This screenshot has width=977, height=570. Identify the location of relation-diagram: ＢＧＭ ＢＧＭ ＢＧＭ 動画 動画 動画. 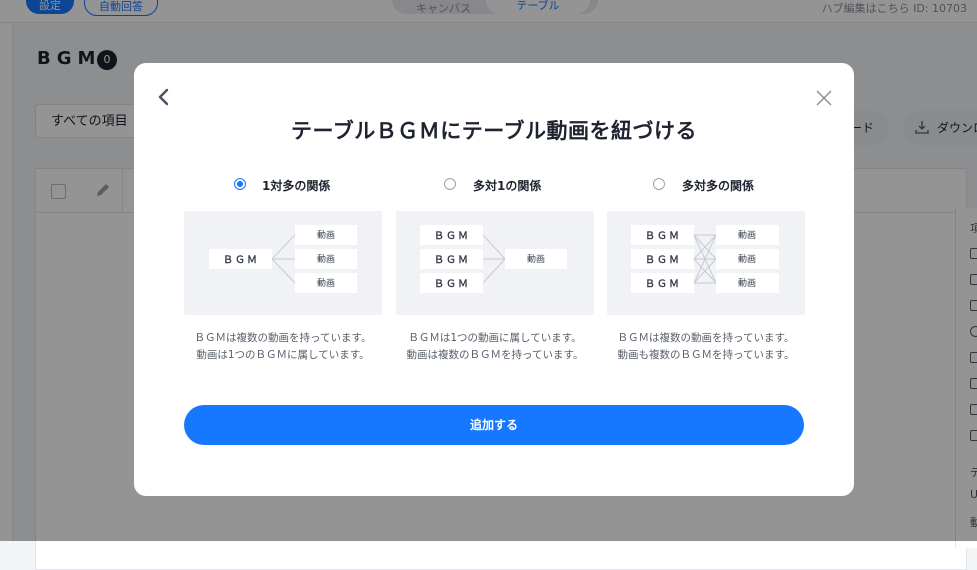
(706, 263).